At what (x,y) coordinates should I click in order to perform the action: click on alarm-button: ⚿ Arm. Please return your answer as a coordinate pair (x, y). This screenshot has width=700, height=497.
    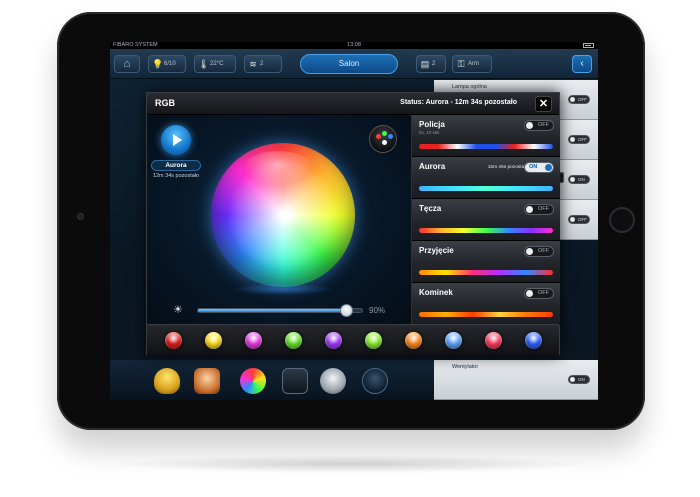
    Looking at the image, I should click on (472, 64).